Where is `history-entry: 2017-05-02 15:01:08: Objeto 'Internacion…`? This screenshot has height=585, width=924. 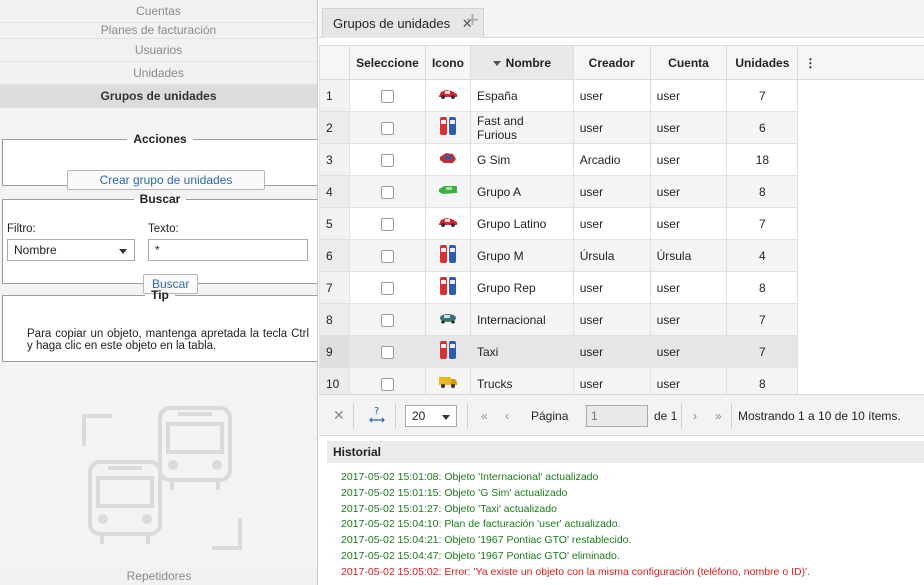
history-entry: 2017-05-02 15:01:08: Objeto 'Internacion… is located at coordinates (470, 477).